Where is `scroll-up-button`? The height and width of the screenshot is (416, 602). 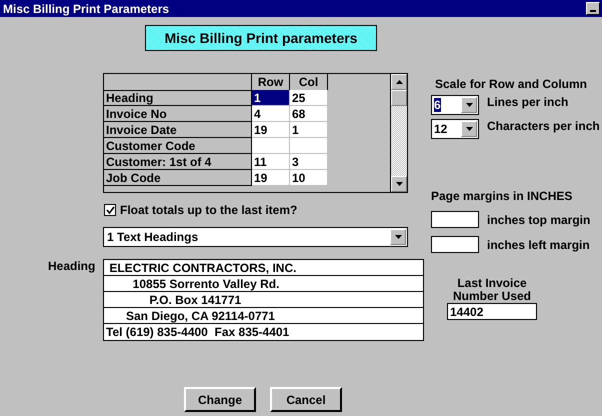
scroll-up-button is located at coordinates (399, 82).